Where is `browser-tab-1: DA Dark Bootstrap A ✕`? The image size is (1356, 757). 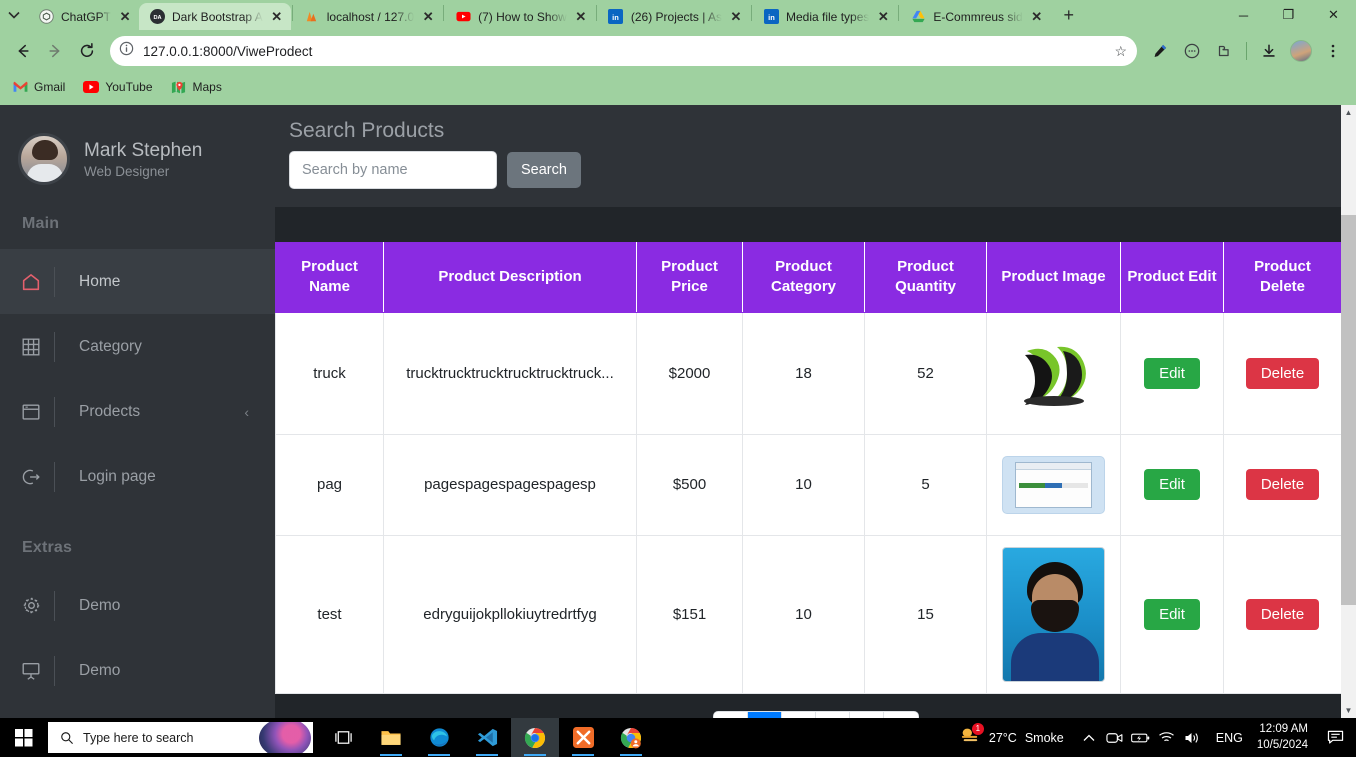 browser-tab-1: DA Dark Bootstrap A ✕ is located at coordinates (215, 16).